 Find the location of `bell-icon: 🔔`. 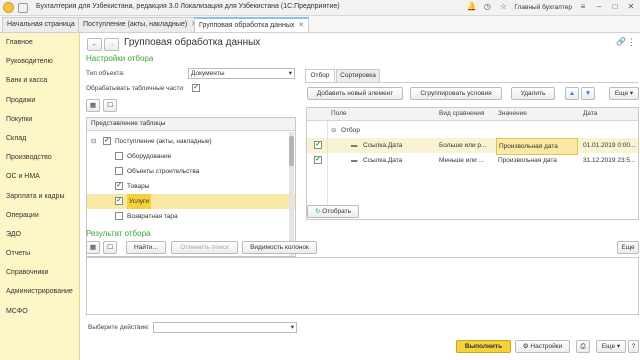

bell-icon: 🔔 is located at coordinates (471, 7).